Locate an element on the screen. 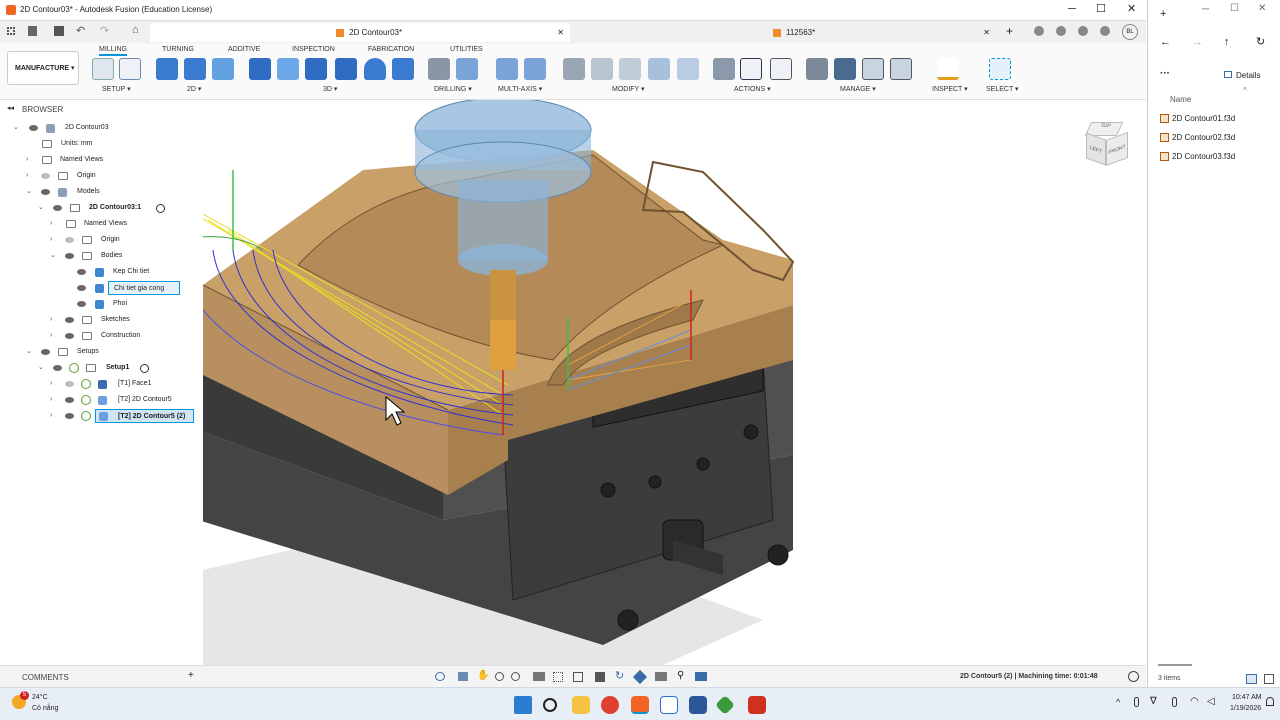 The image size is (1280, 720). group-manage: MANAGE ▾ is located at coordinates (858, 89).